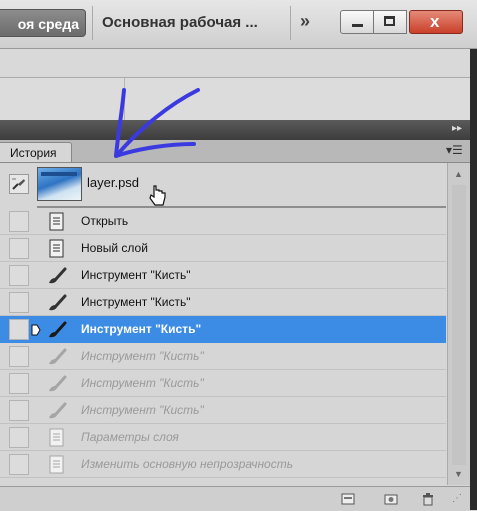 The image size is (477, 511). I want to click on tab-history: История, so click(36, 152).